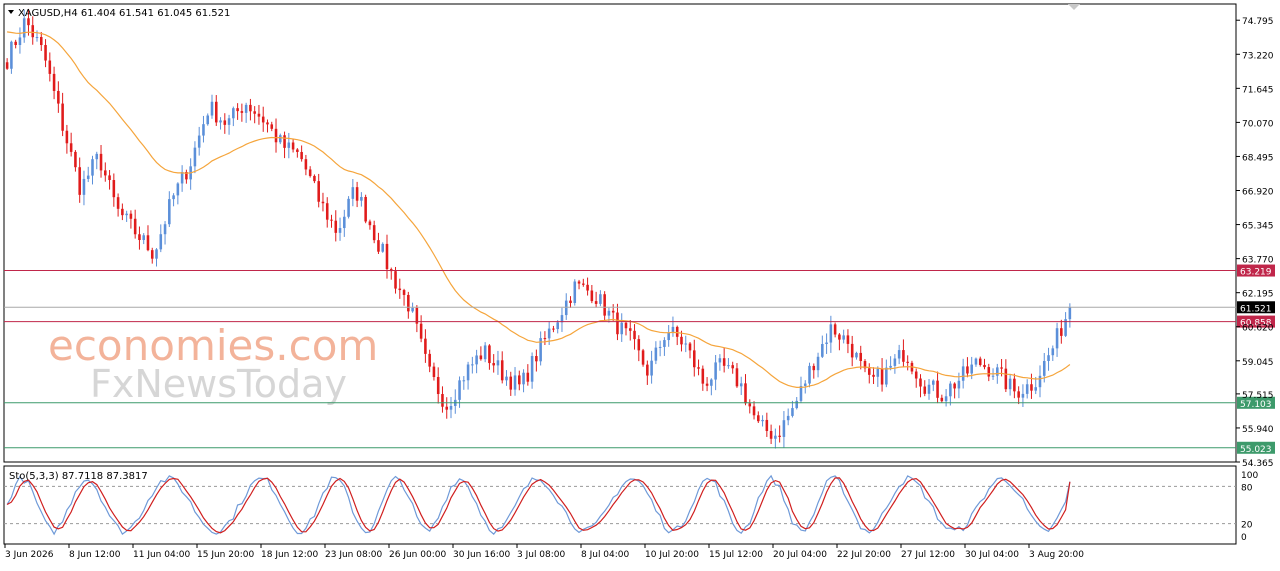  What do you see at coordinates (1249, 476) in the screenshot?
I see `stochastic-level-label: 100` at bounding box center [1249, 476].